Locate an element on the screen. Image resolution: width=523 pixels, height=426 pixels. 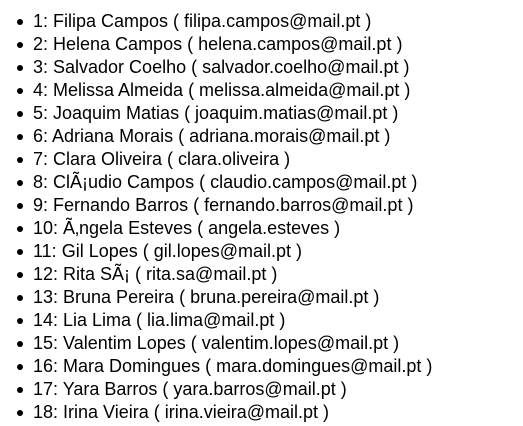
list-item: 10: Ã‚ngela Esteves ( angela.esteves ) is located at coordinates (261, 228).